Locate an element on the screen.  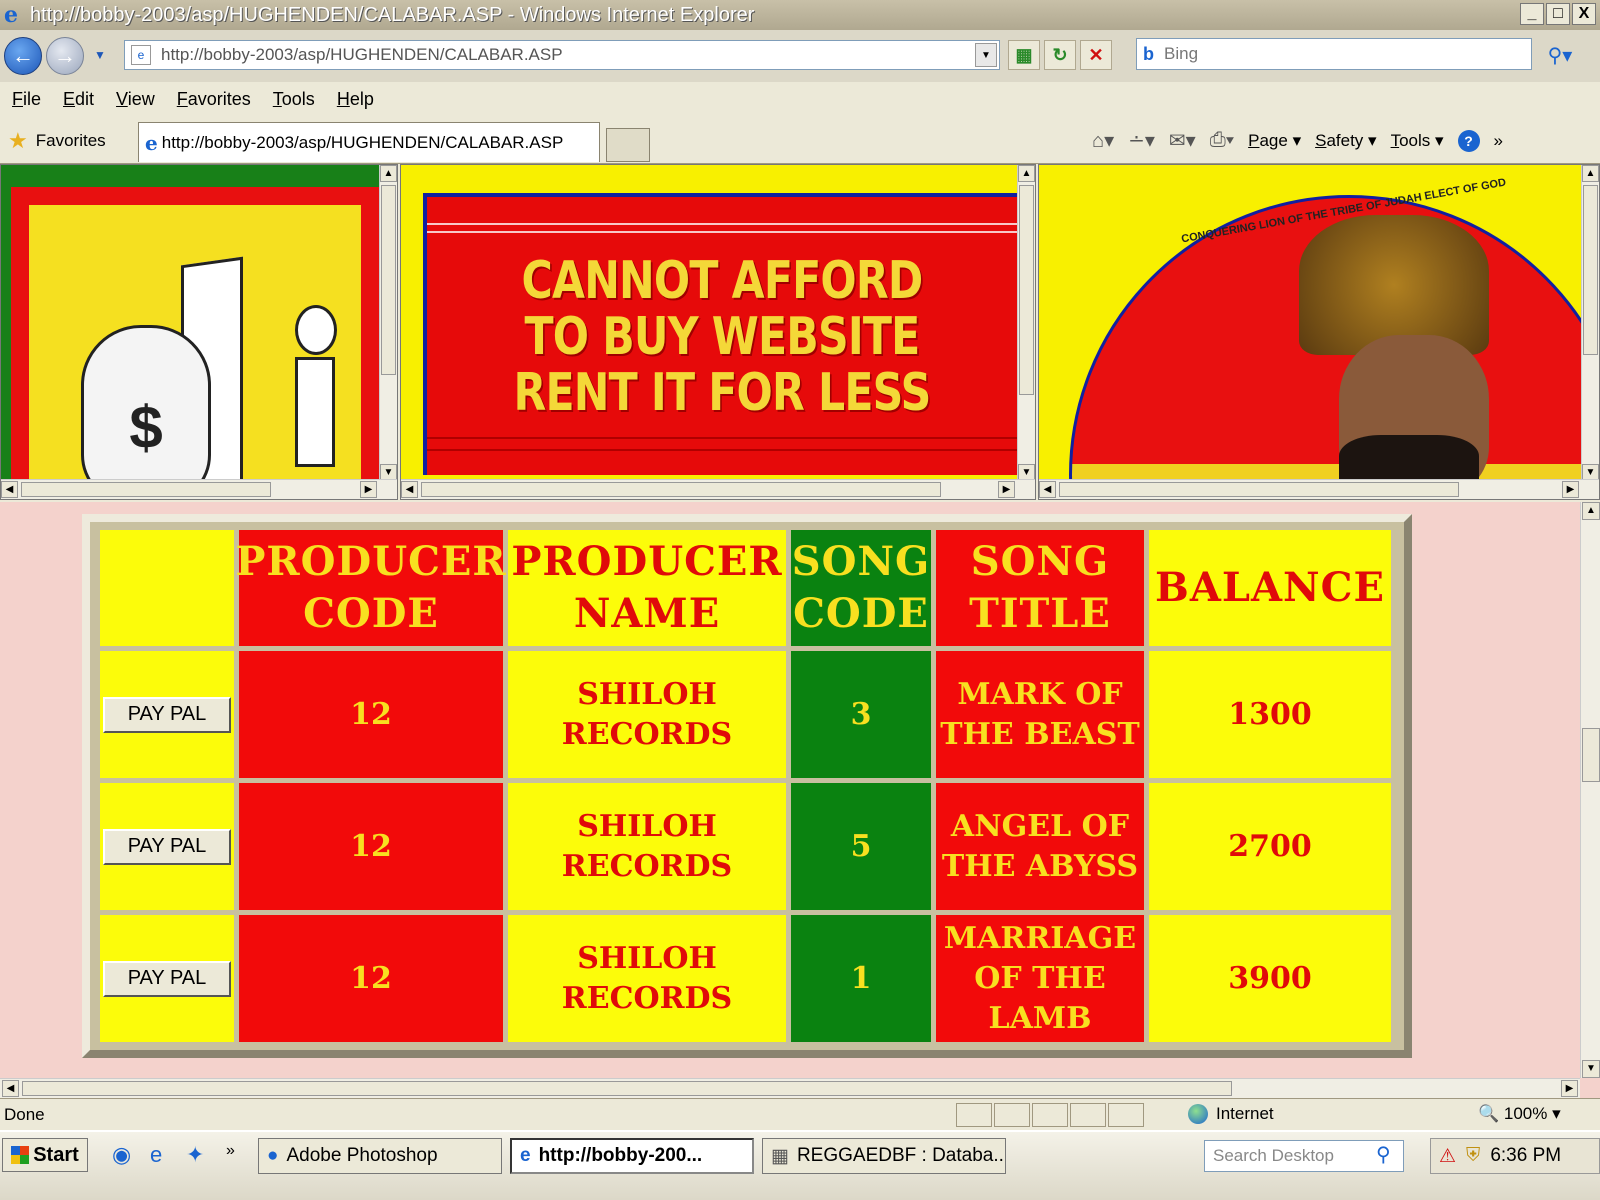
cell-producer-name: SHILOH RECORDS is located at coordinates (647, 978).